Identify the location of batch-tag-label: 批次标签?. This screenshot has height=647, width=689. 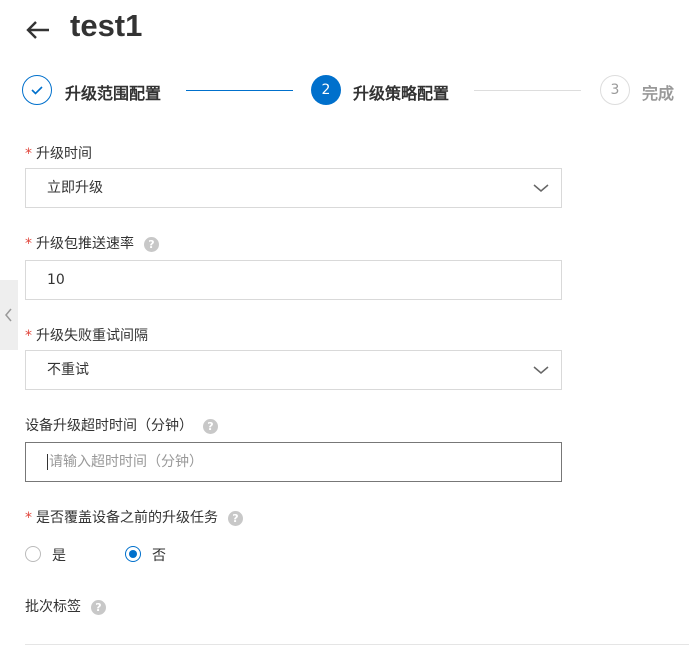
(65, 606).